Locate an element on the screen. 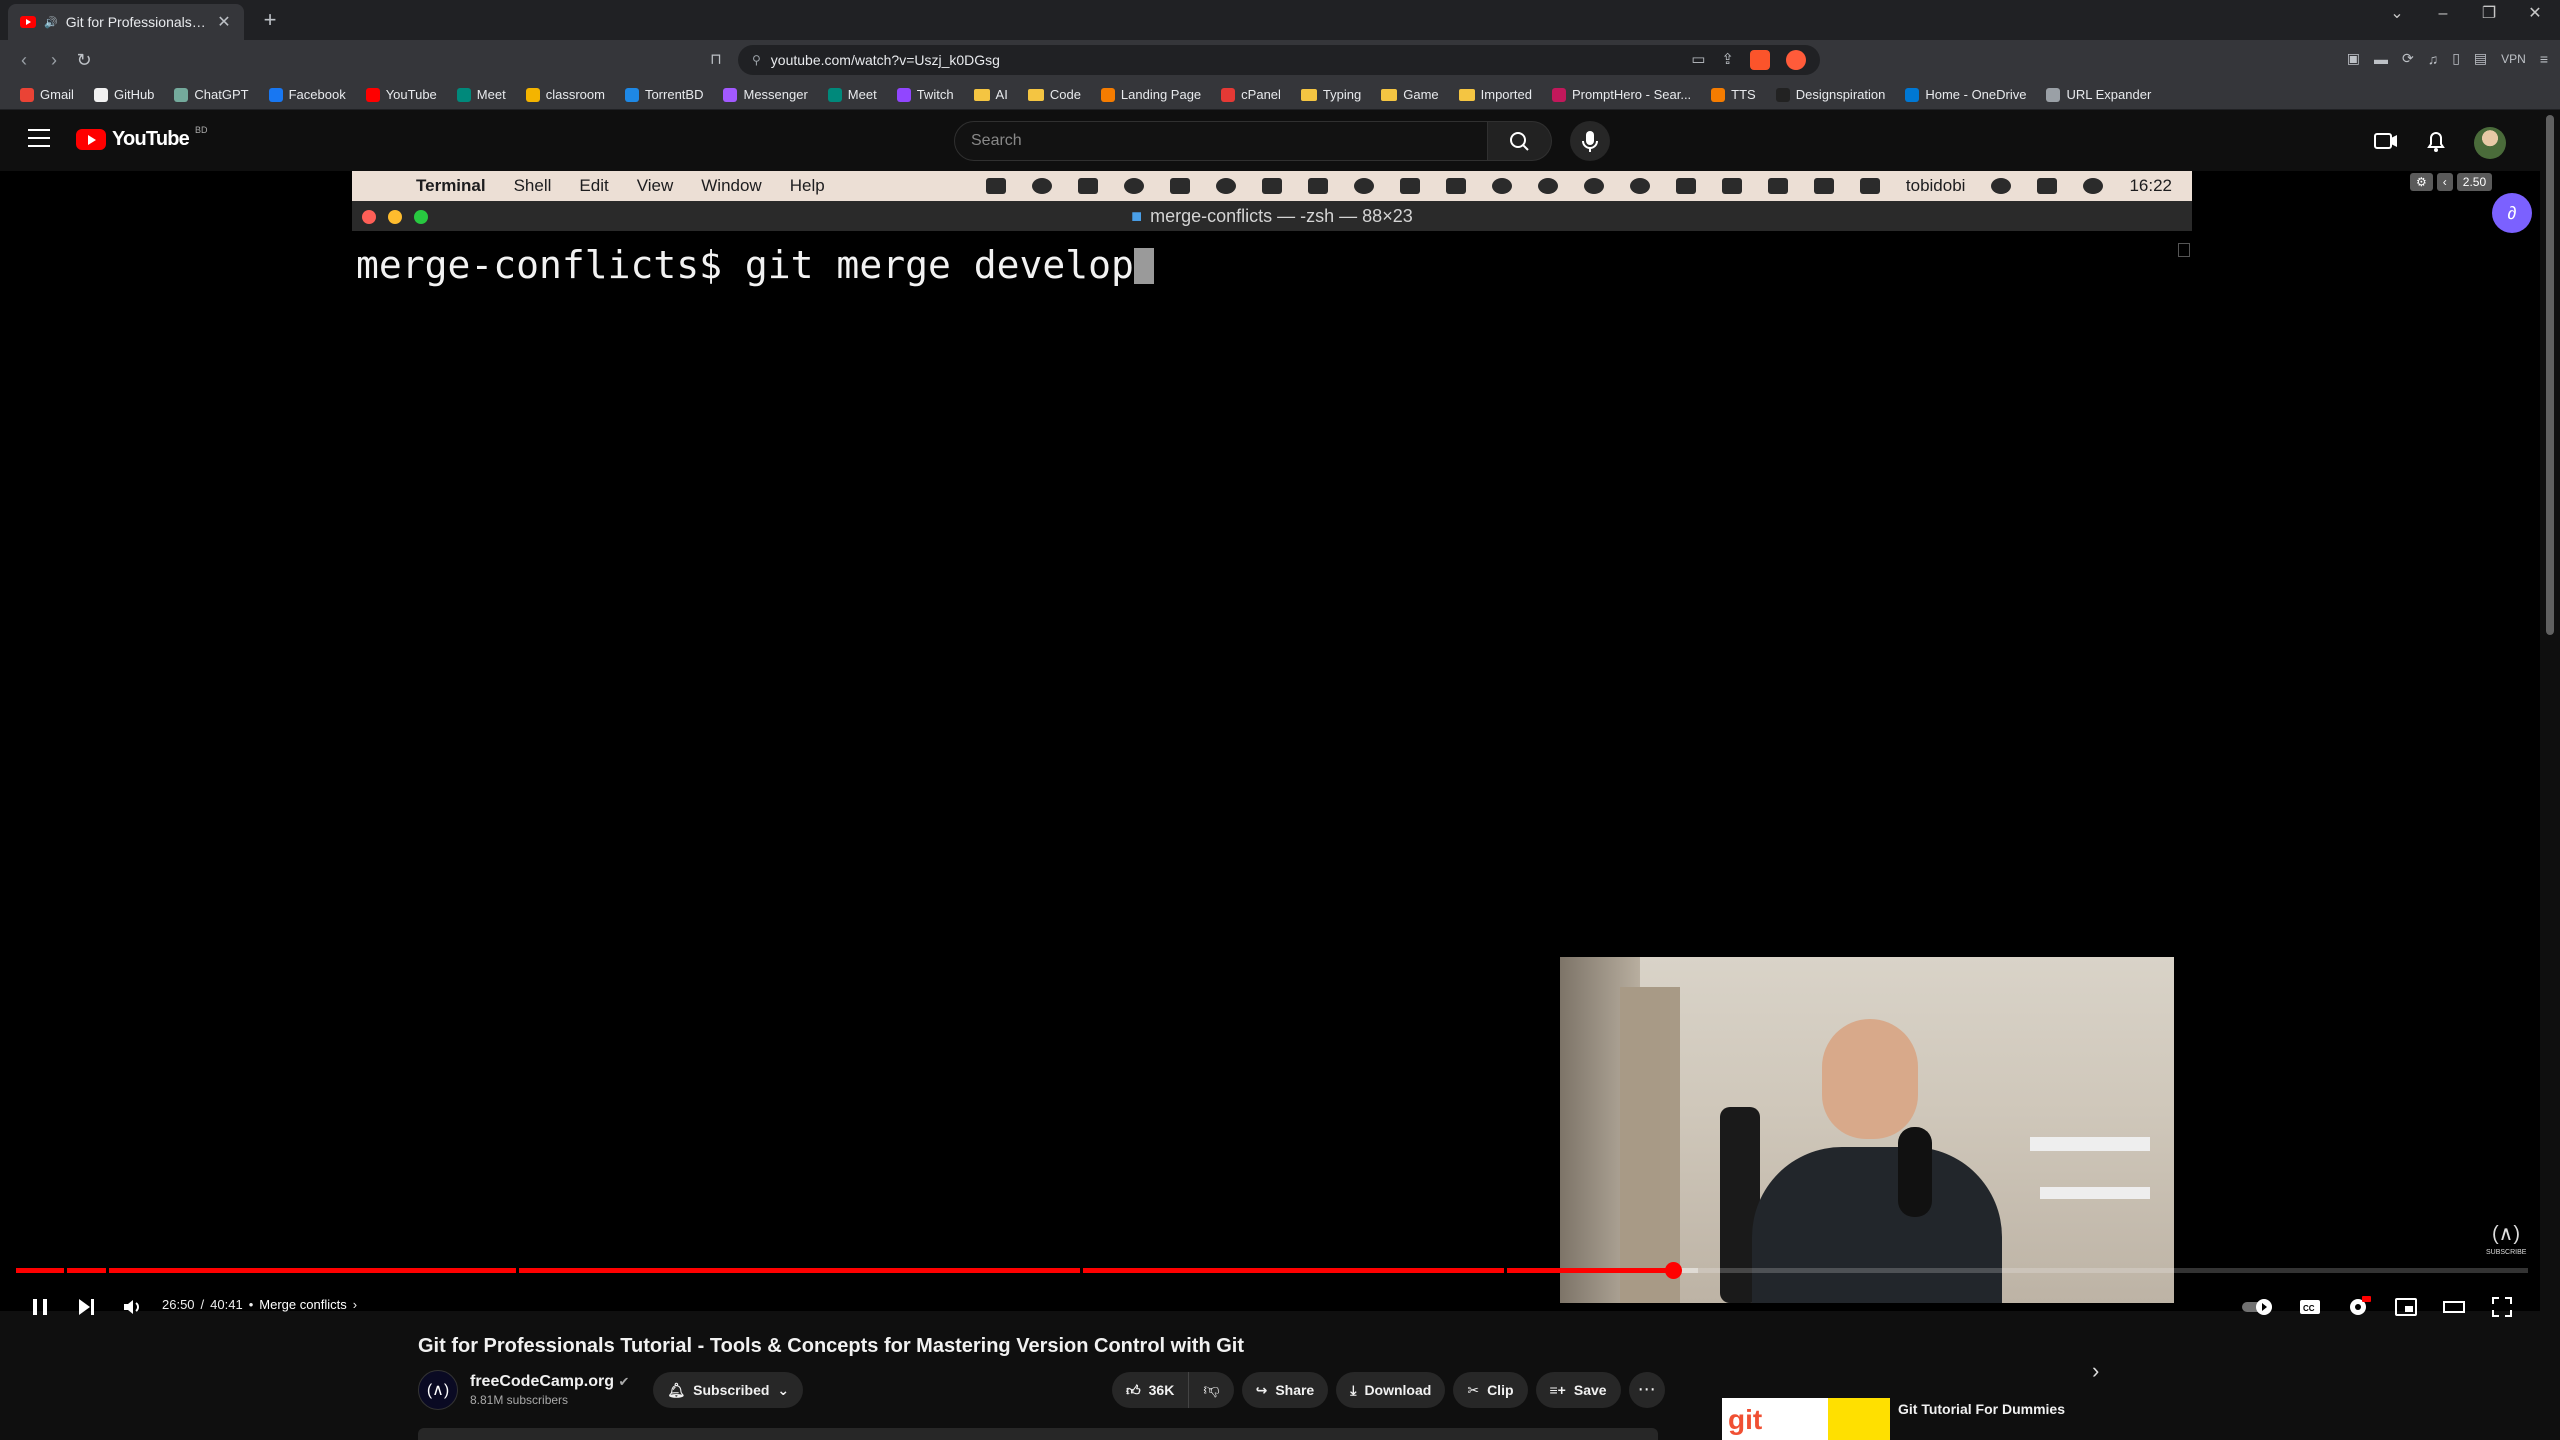 This screenshot has width=2560, height=1440. sidebar-icon: ▯ is located at coordinates (2456, 58).